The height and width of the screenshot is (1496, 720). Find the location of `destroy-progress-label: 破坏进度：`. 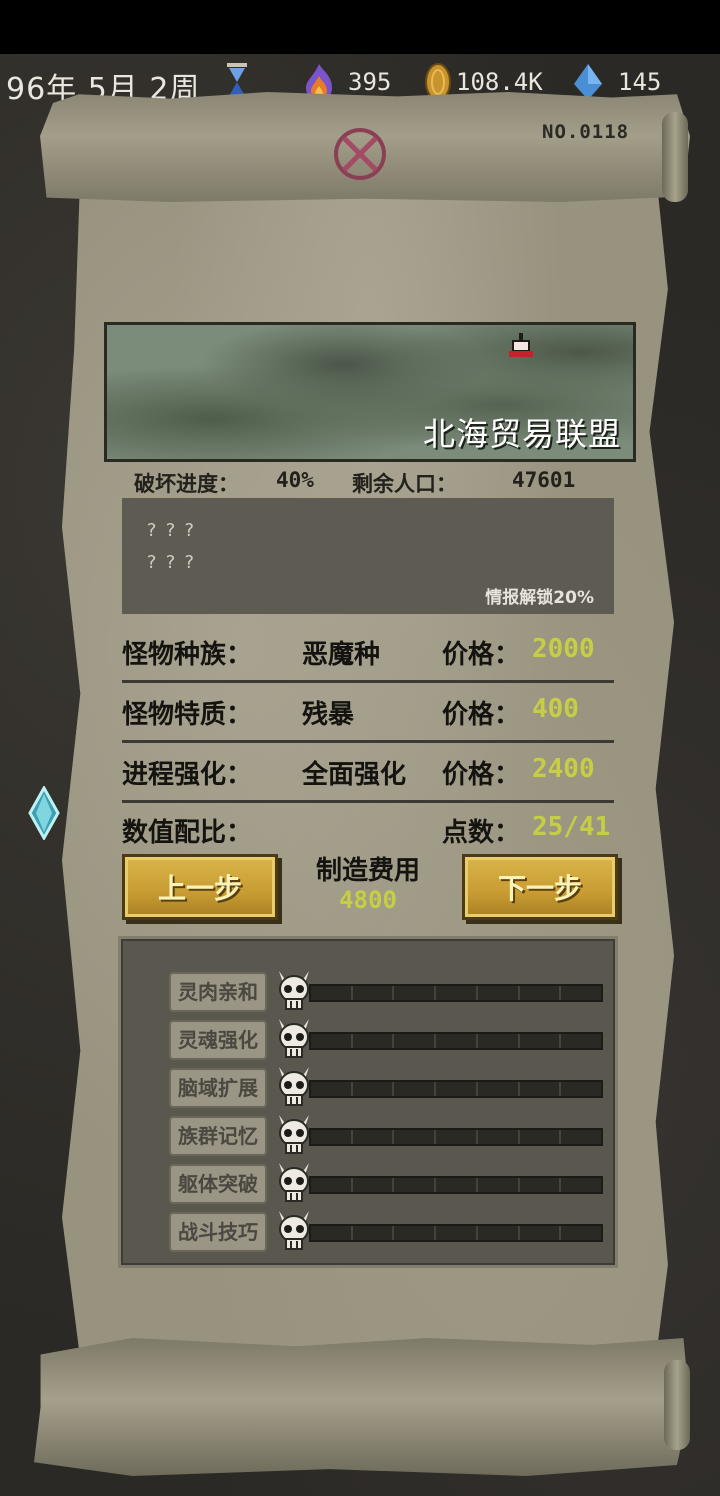

destroy-progress-label: 破坏进度： is located at coordinates (186, 484).